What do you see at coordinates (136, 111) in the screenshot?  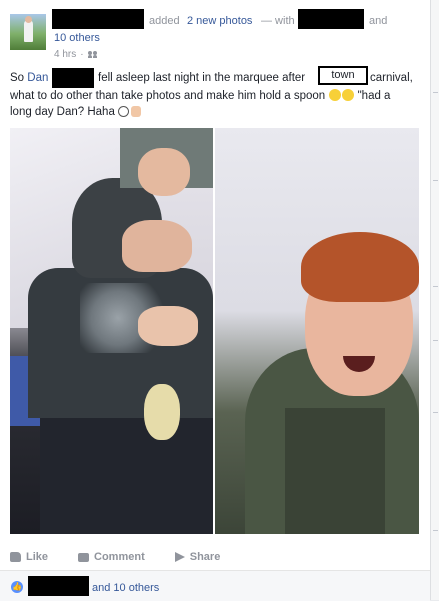 I see `hand-emoji-icon` at bounding box center [136, 111].